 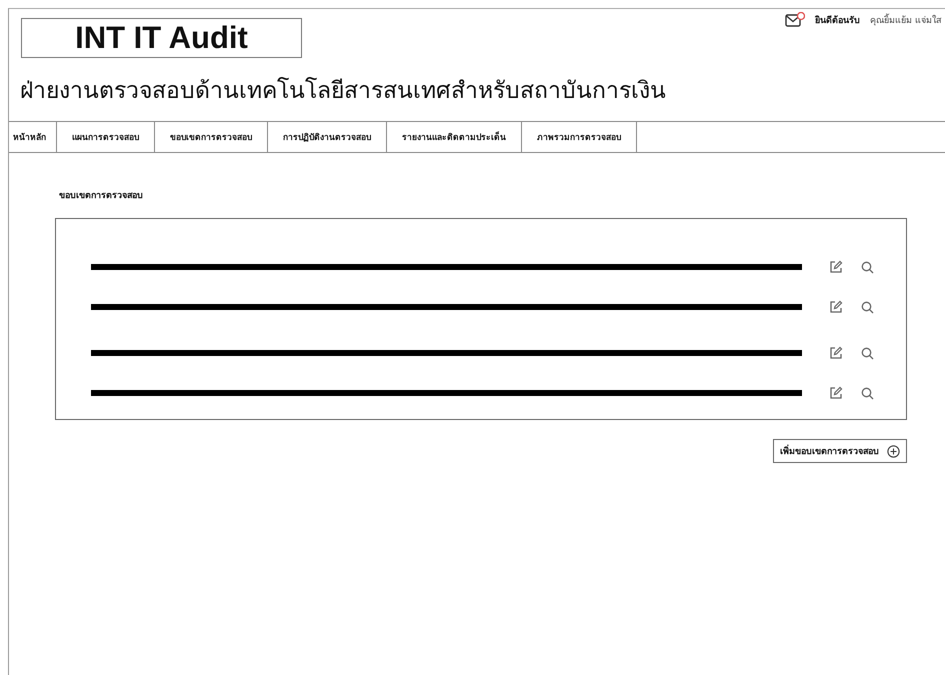 What do you see at coordinates (327, 137) in the screenshot?
I see `nav-tab: การปฏิบัติงานตรวจสอบ` at bounding box center [327, 137].